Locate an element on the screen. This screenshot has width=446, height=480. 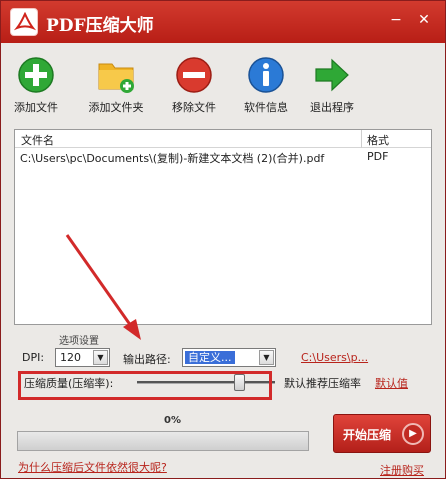
start-compress-button: 开始压缩 ▶ is located at coordinates (382, 433).